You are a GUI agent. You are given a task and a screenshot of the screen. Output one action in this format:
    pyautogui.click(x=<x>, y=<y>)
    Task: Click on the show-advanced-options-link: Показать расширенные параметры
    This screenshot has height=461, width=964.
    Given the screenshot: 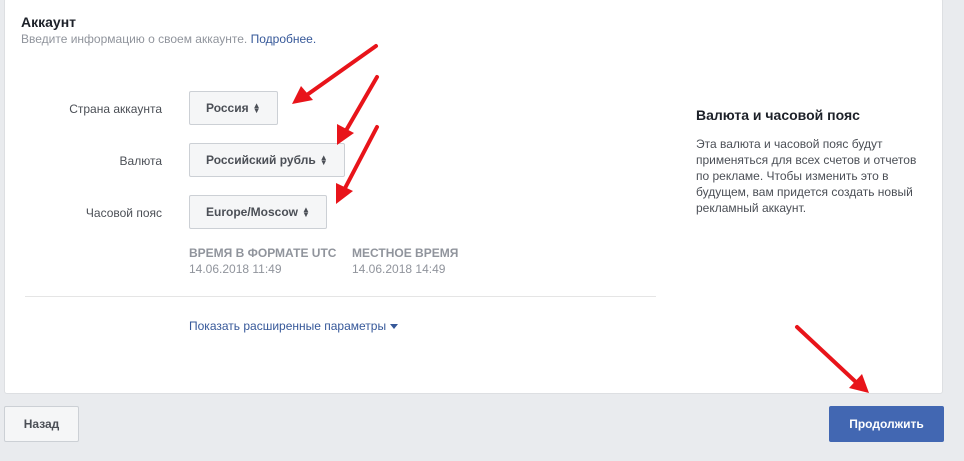 What is the action you would take?
    pyautogui.click(x=294, y=326)
    